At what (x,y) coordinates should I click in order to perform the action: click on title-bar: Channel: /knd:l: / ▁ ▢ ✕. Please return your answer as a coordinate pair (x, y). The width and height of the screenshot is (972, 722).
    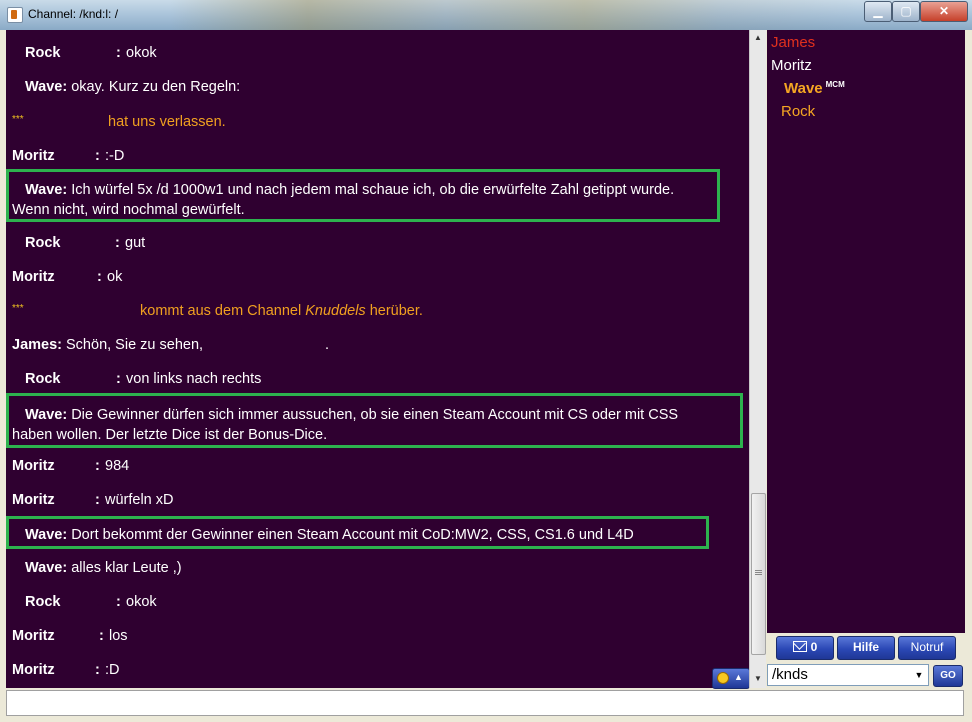
    Looking at the image, I should click on (486, 15).